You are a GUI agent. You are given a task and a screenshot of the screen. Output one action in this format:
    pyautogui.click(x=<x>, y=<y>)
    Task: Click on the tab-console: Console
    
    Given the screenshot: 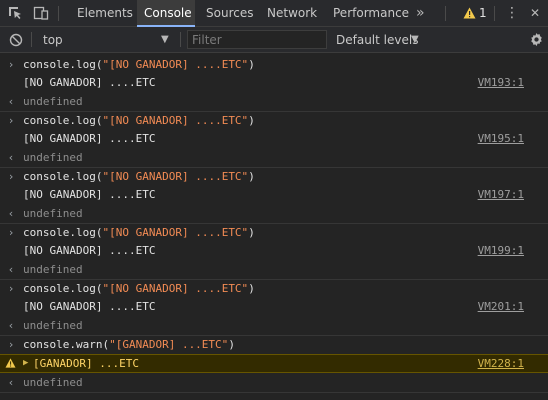 What is the action you would take?
    pyautogui.click(x=166, y=13)
    